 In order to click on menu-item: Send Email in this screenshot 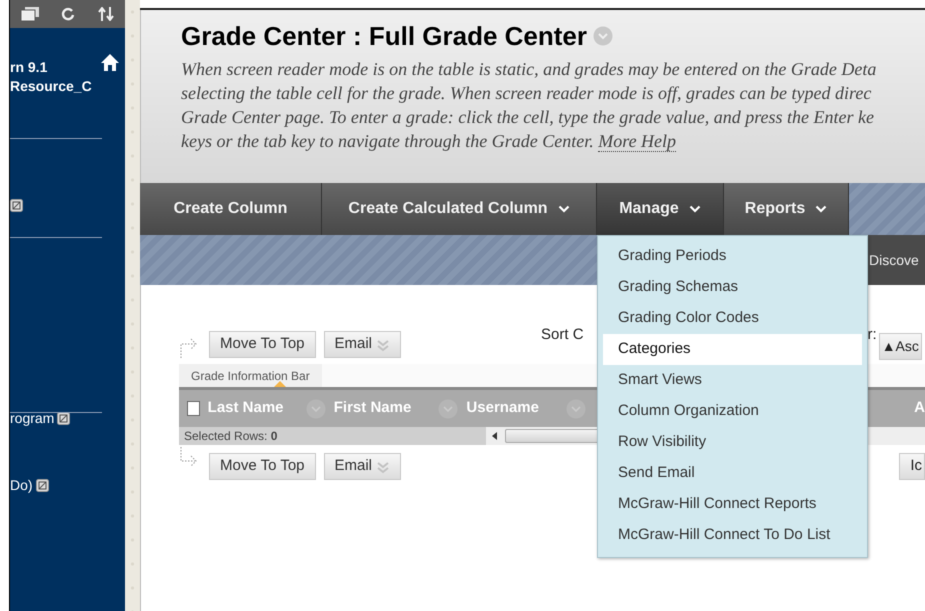, I will do `click(732, 473)`.